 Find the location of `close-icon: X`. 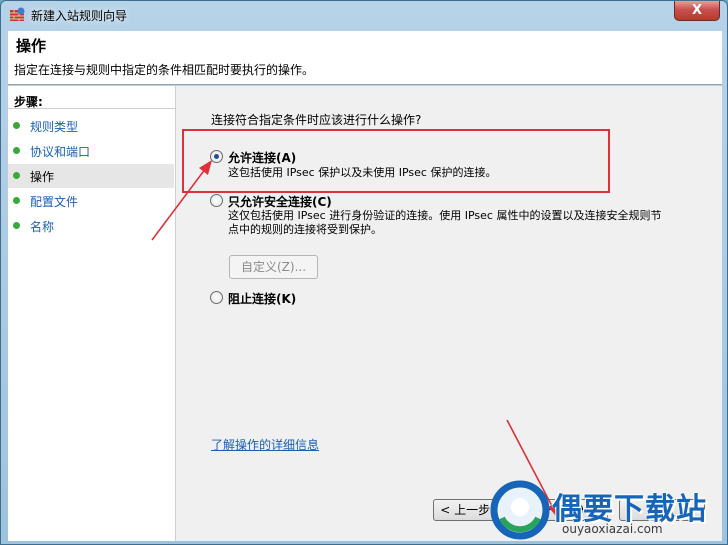

close-icon: X is located at coordinates (697, 10).